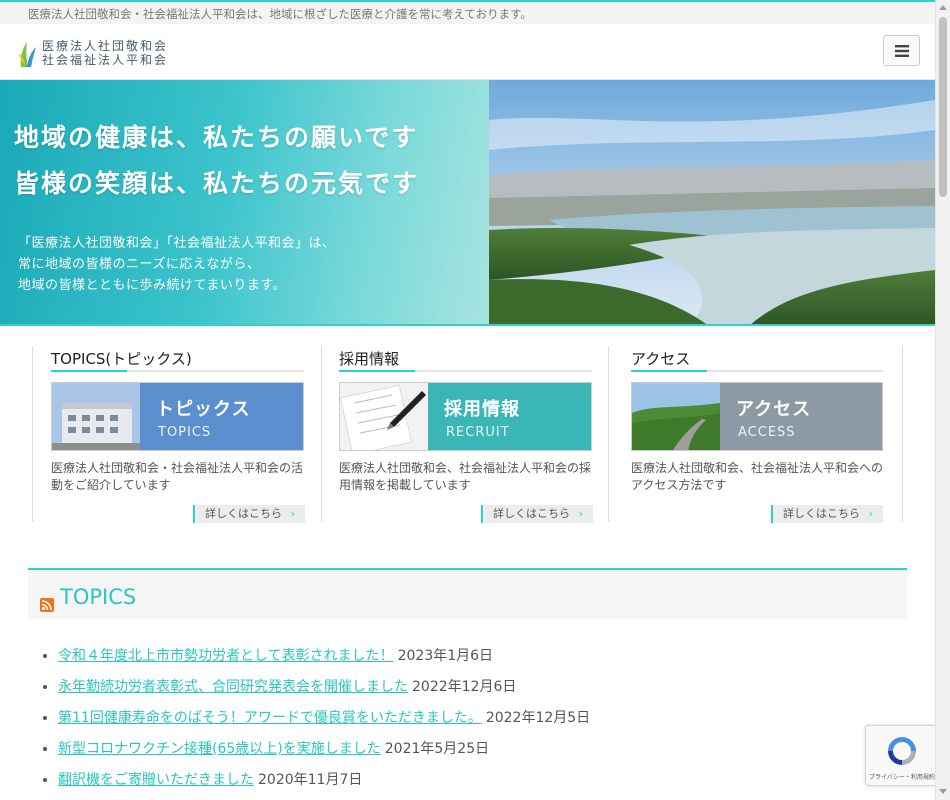  Describe the element at coordinates (902, 776) in the screenshot. I see `recaptcha-privacy-terms: プライバシー・利用規約` at that location.